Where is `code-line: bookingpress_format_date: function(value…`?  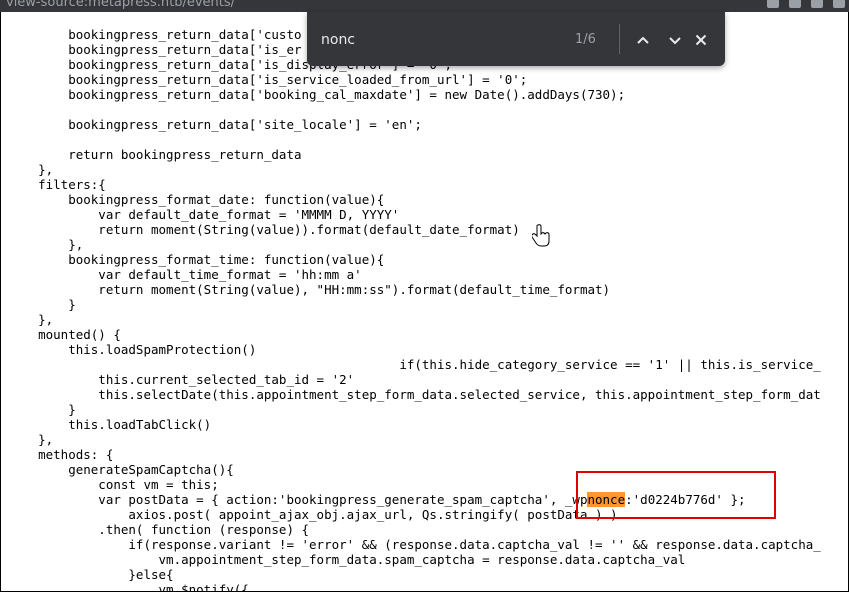
code-line: bookingpress_format_date: function(value… is located at coordinates (196, 199).